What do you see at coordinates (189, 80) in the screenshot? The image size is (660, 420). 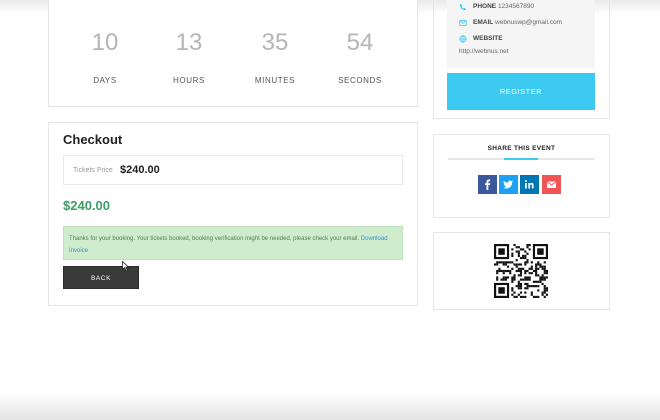 I see `countdown-hours-label: HOURS` at bounding box center [189, 80].